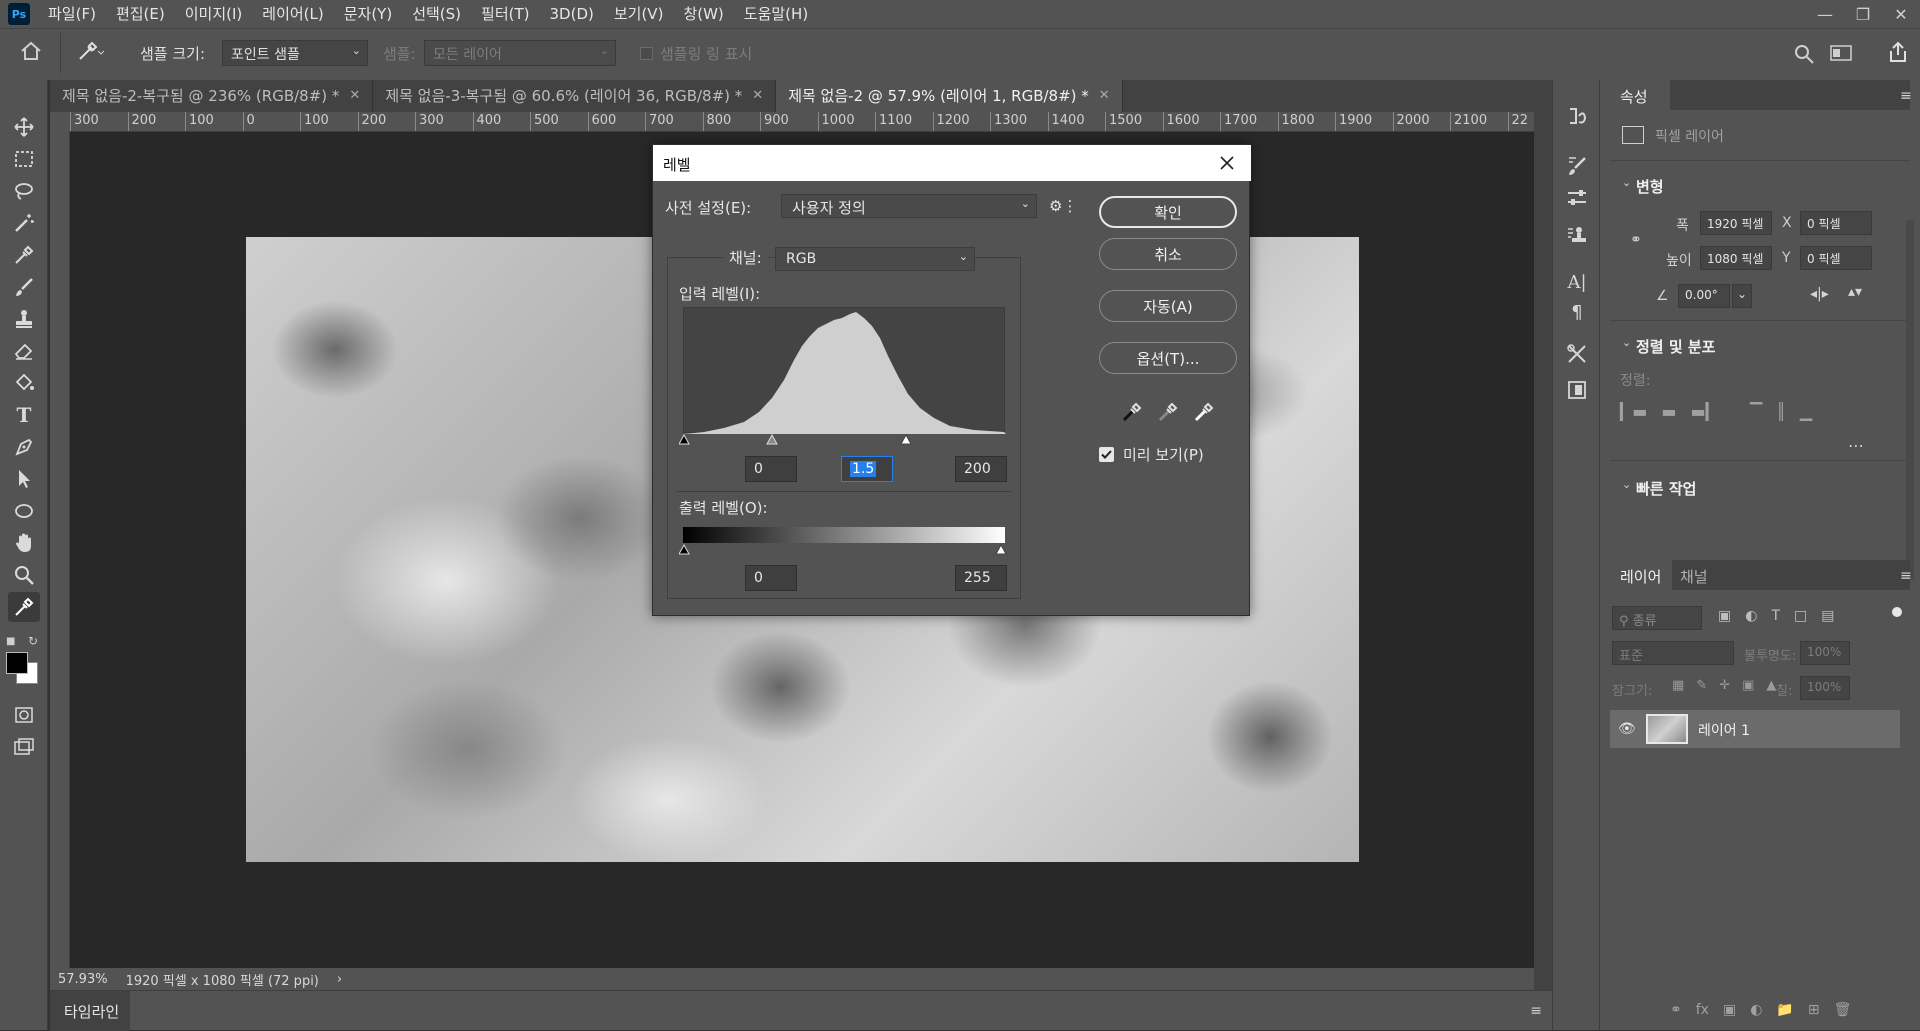  Describe the element at coordinates (703, 14) in the screenshot. I see `menu-item: 창(W)` at that location.